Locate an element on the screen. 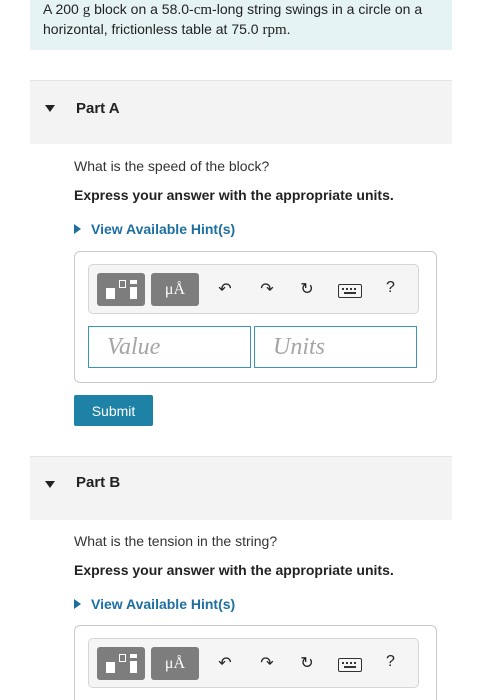 The width and height of the screenshot is (478, 700). part-b-answer-box: μÅ ↶ ↷ ↻ ? is located at coordinates (255, 662).